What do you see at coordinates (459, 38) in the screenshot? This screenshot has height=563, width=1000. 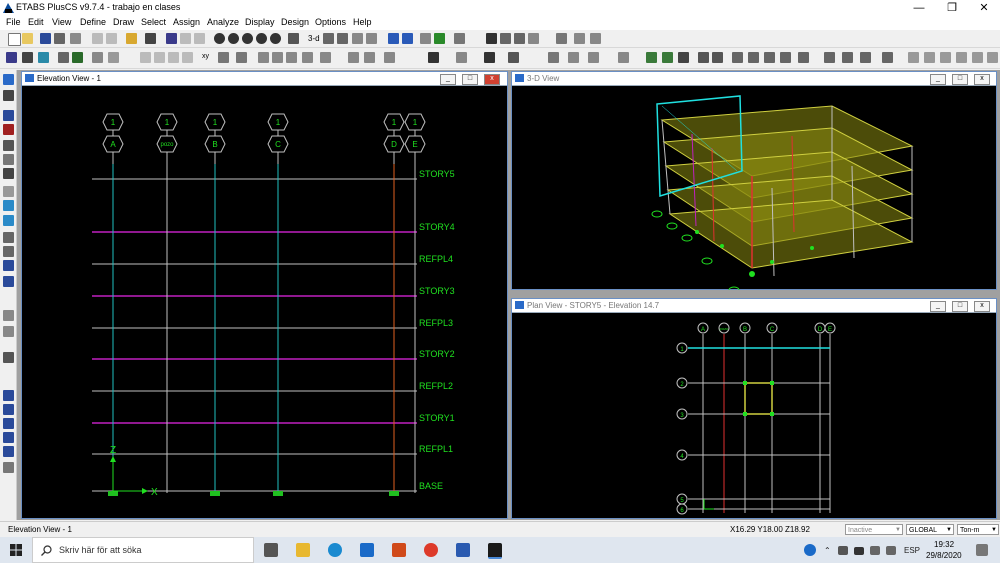 I see `set-elements-icon` at bounding box center [459, 38].